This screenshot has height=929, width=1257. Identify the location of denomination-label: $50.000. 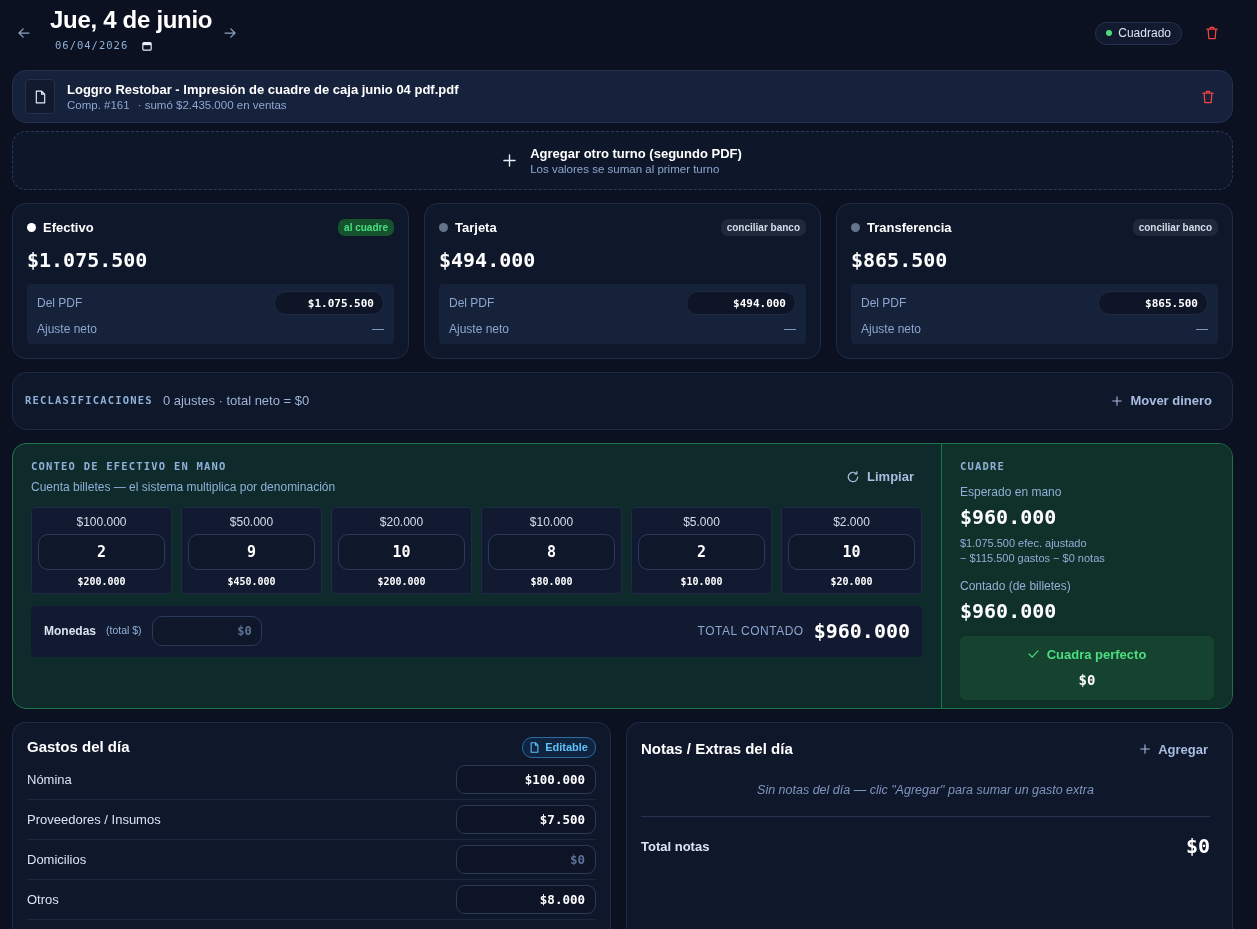
(251, 521).